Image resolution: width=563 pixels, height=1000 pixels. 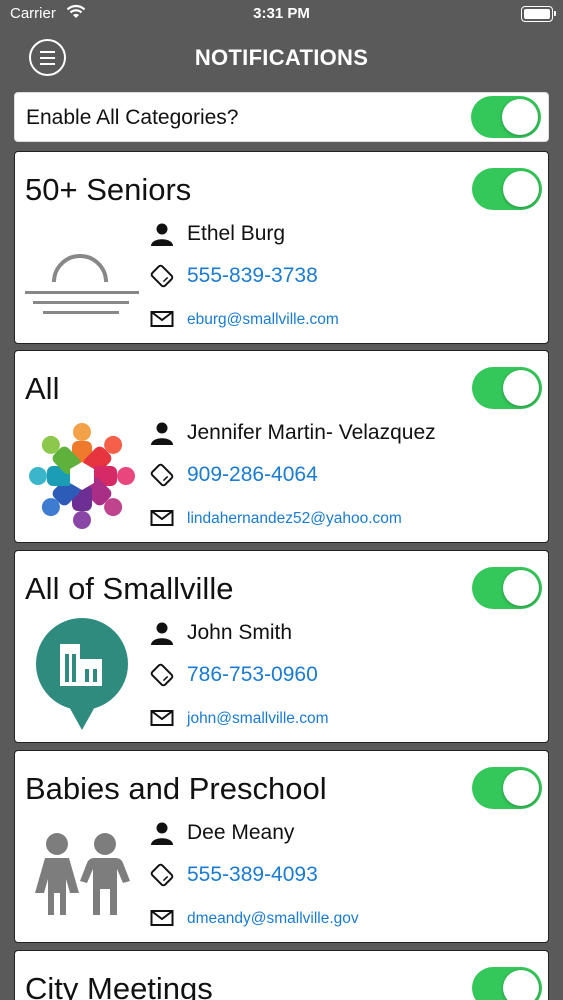 I want to click on status-bar: Carrier 3:31 PM, so click(x=281, y=15).